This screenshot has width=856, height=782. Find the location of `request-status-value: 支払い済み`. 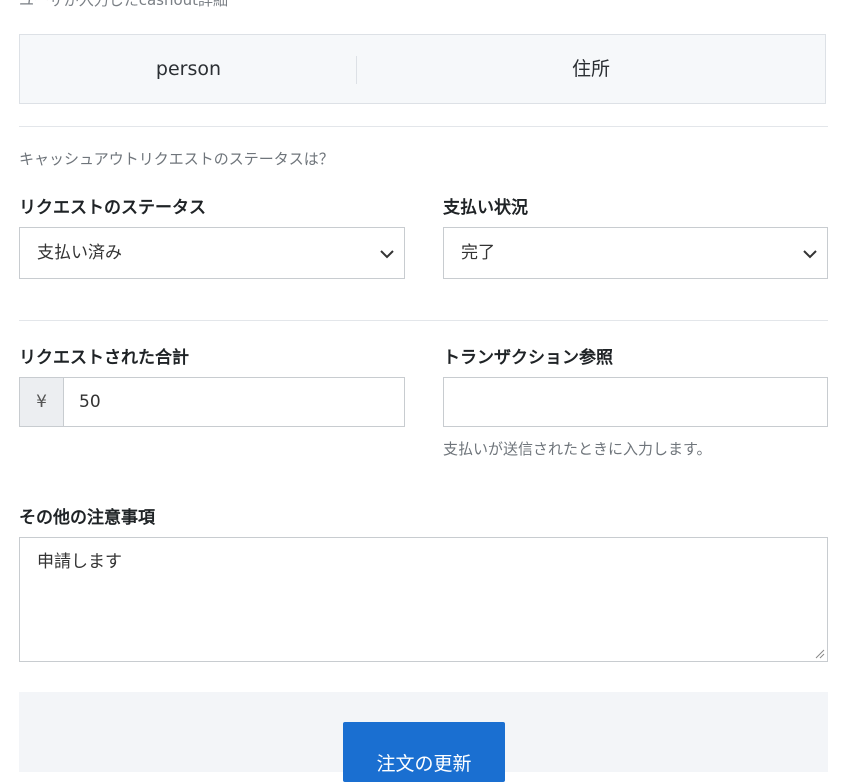

request-status-value: 支払い済み is located at coordinates (79, 253).